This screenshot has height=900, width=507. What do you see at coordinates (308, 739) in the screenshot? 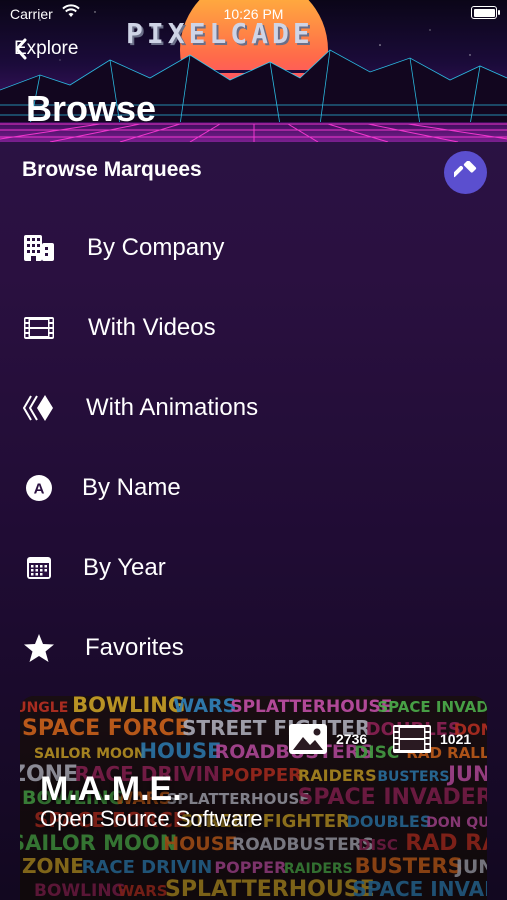
I see `photo-icon` at bounding box center [308, 739].